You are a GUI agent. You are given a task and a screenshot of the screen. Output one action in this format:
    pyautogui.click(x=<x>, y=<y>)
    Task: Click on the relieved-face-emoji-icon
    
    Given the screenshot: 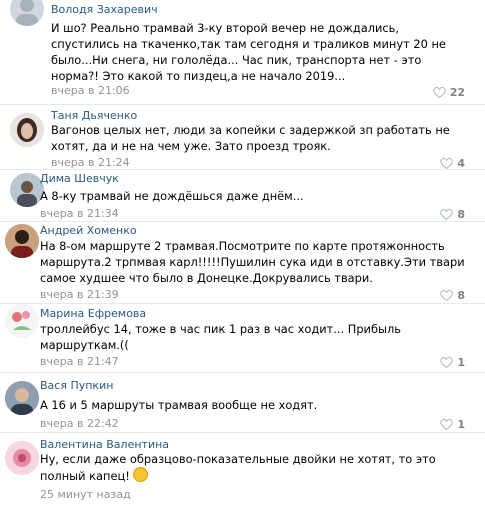 What is the action you would take?
    pyautogui.click(x=140, y=474)
    